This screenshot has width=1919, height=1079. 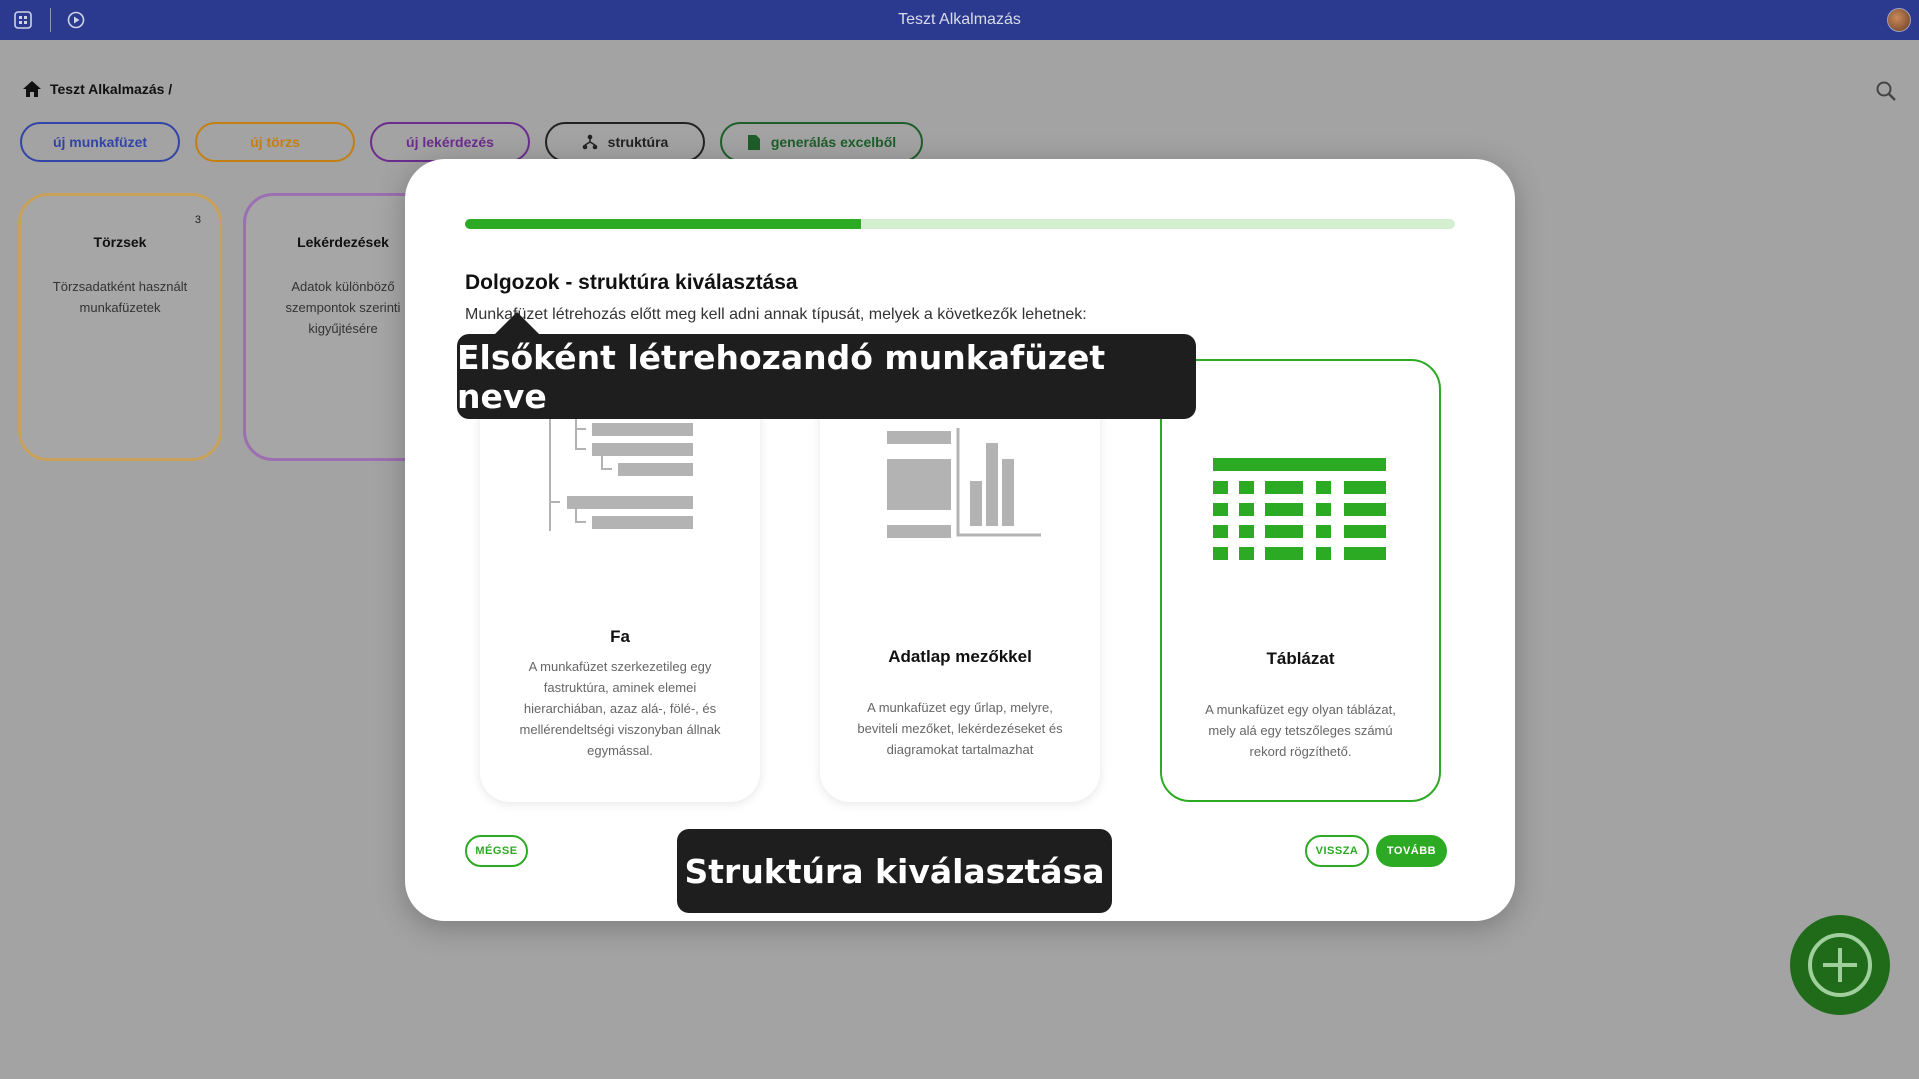 I want to click on breadcrumb: Teszt Alkalmazás /, so click(x=97, y=89).